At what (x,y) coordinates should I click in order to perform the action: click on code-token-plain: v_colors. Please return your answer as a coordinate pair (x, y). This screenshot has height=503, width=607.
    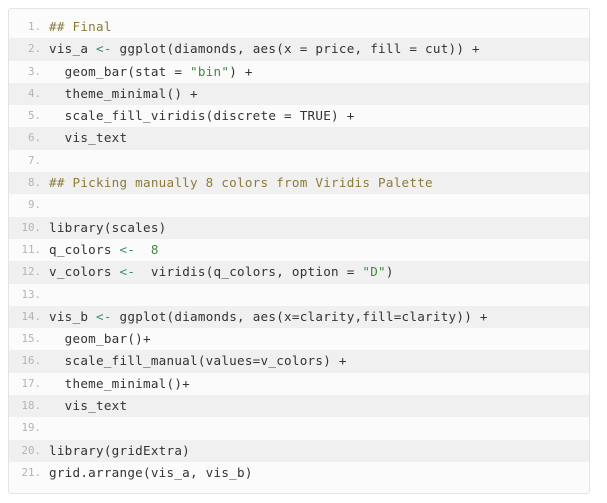
    Looking at the image, I should click on (84, 272).